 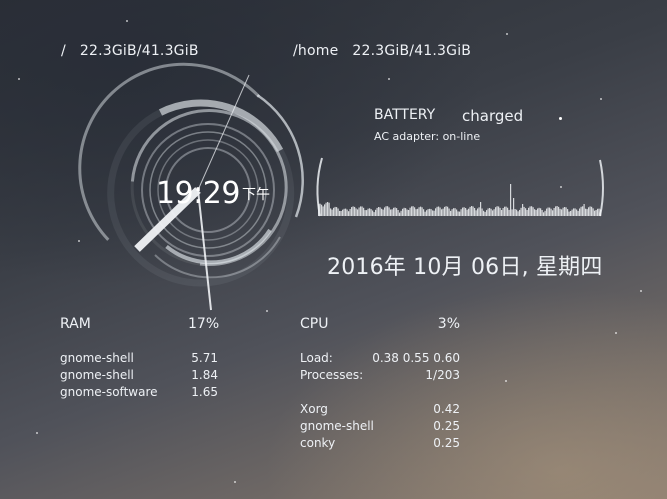 I want to click on graph-right-bracket, so click(x=601, y=188).